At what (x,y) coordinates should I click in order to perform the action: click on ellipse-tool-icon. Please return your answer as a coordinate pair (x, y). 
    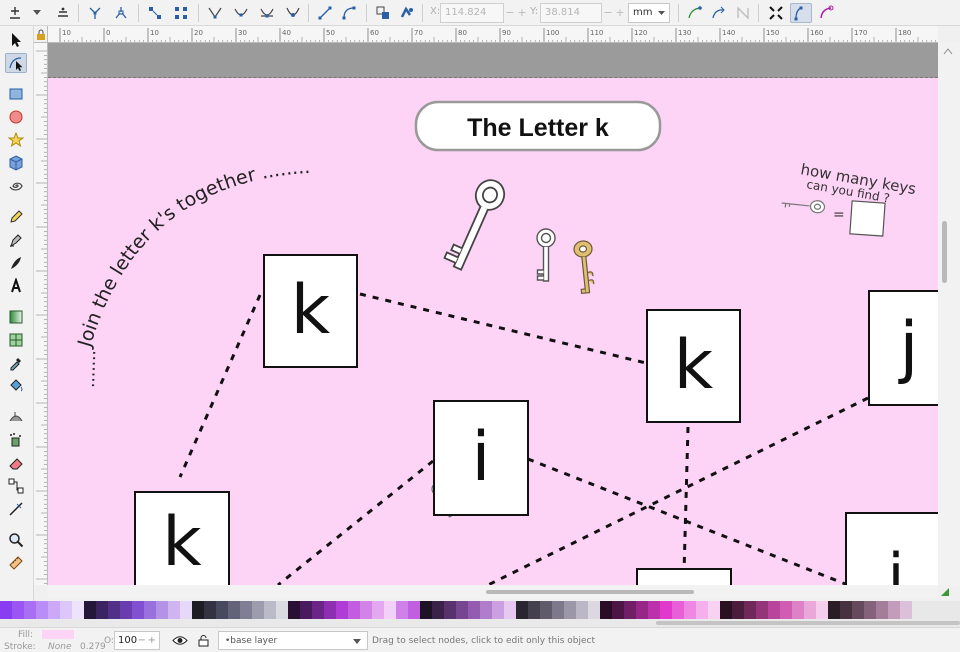
    Looking at the image, I should click on (16, 117).